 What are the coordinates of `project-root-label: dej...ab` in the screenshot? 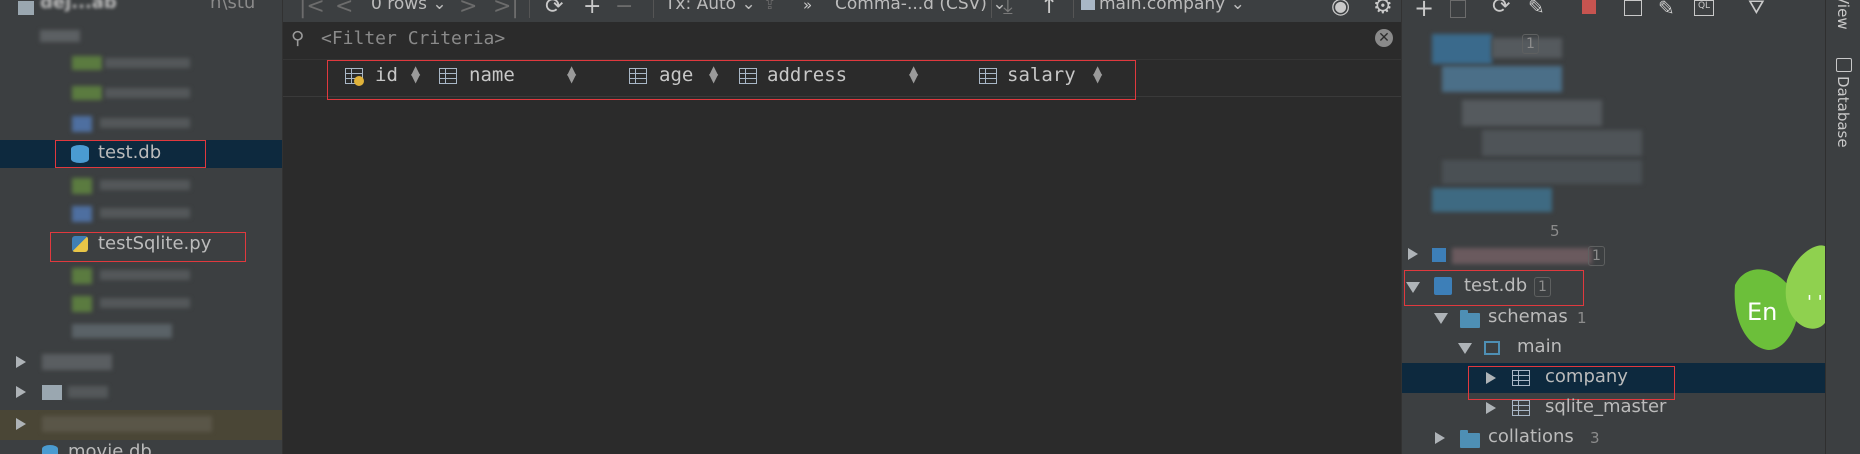 It's located at (78, 6).